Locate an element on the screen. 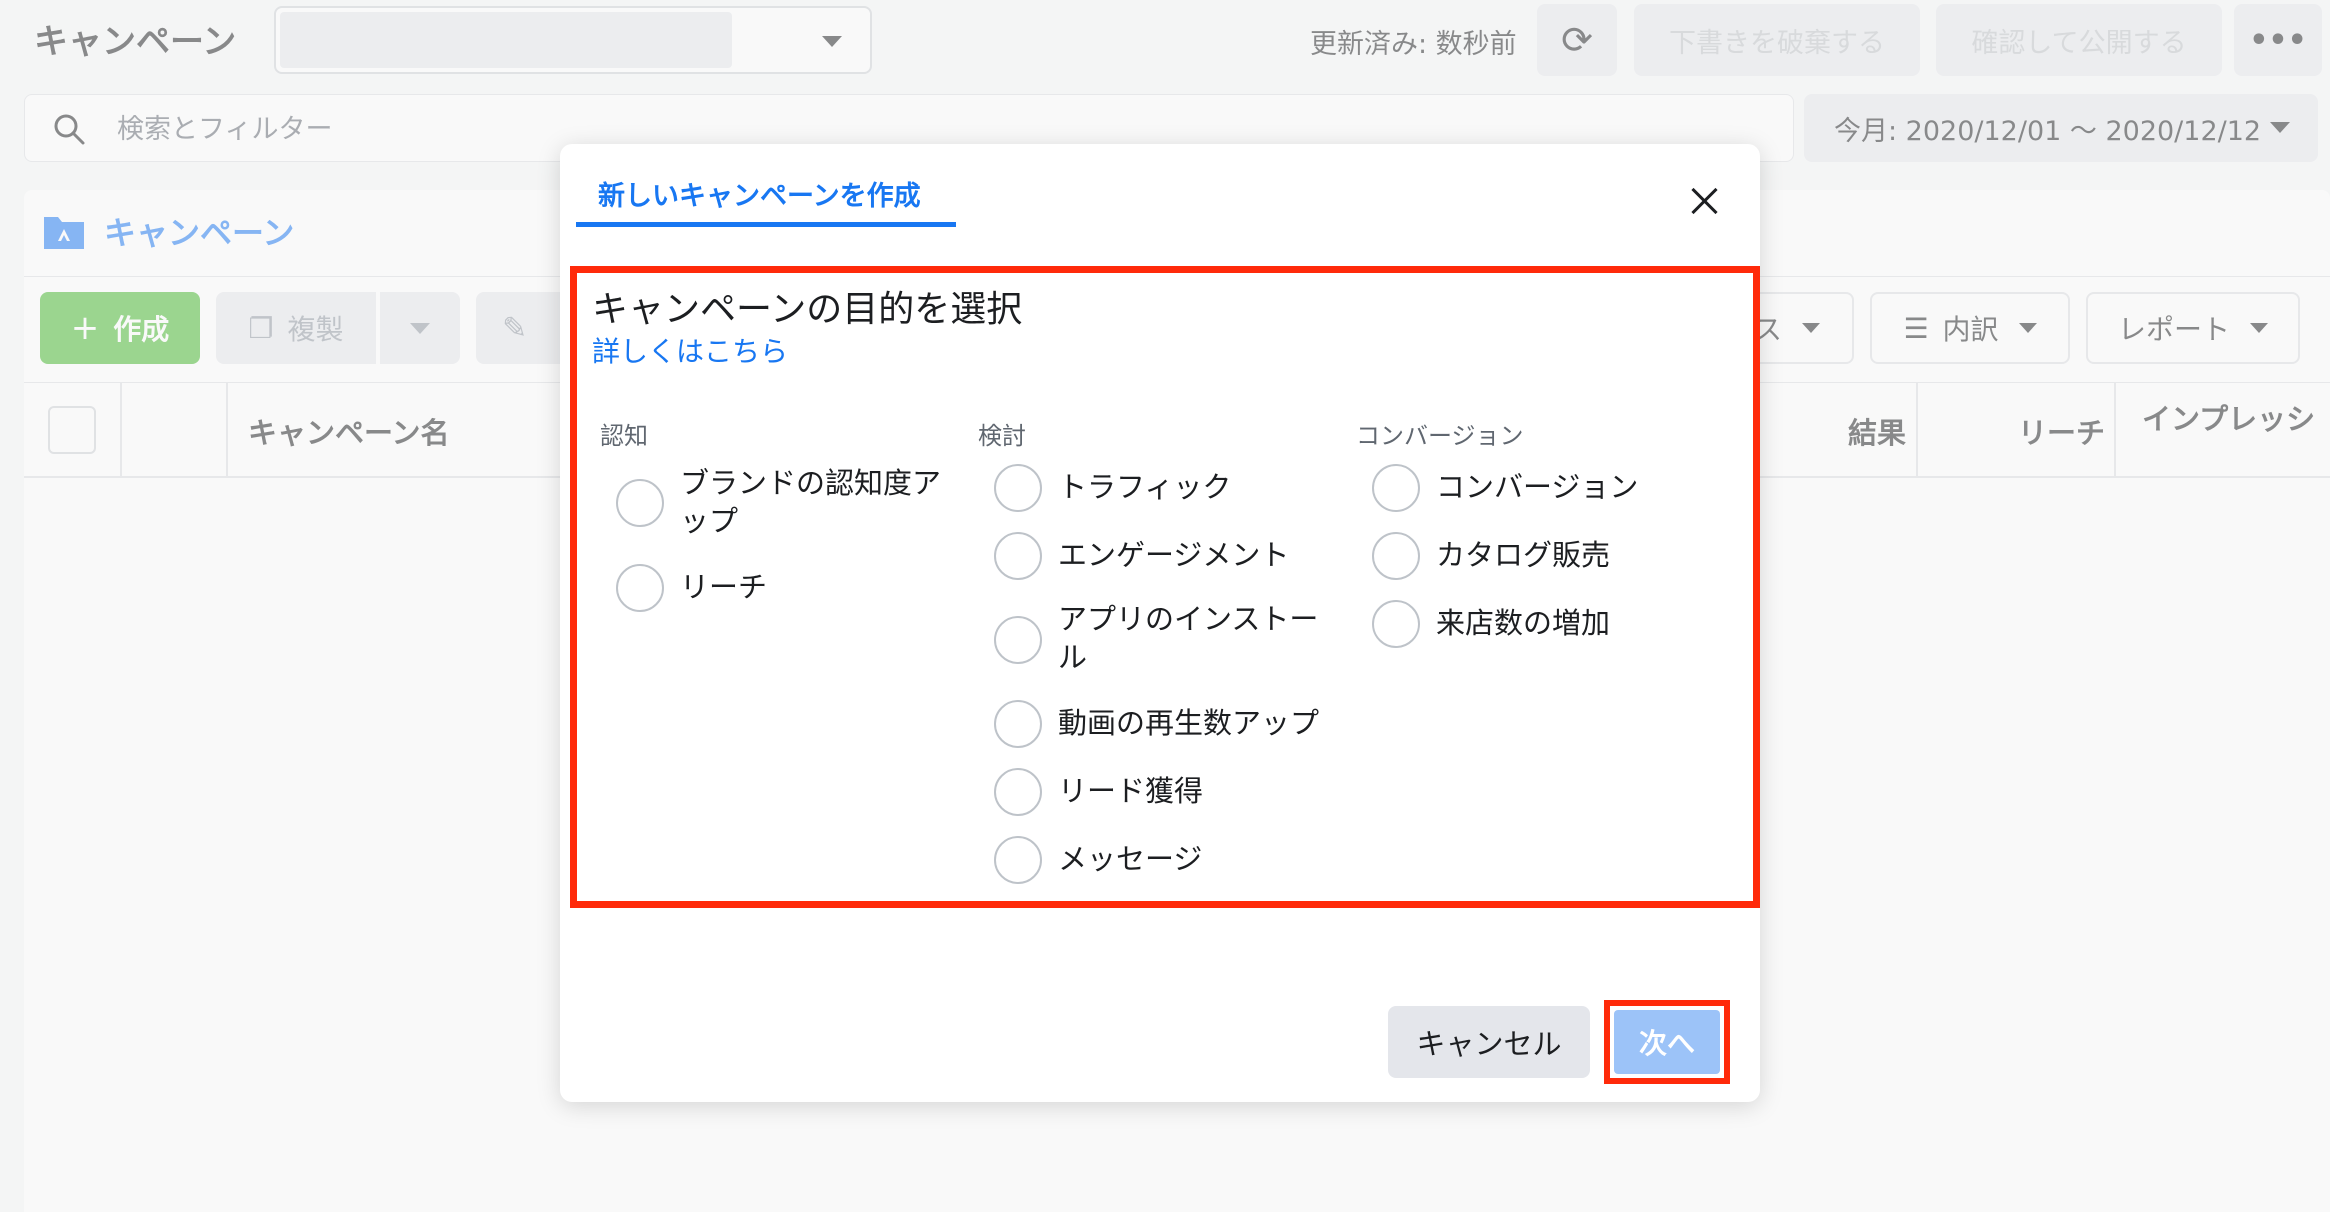  radio-brand-awareness is located at coordinates (640, 503).